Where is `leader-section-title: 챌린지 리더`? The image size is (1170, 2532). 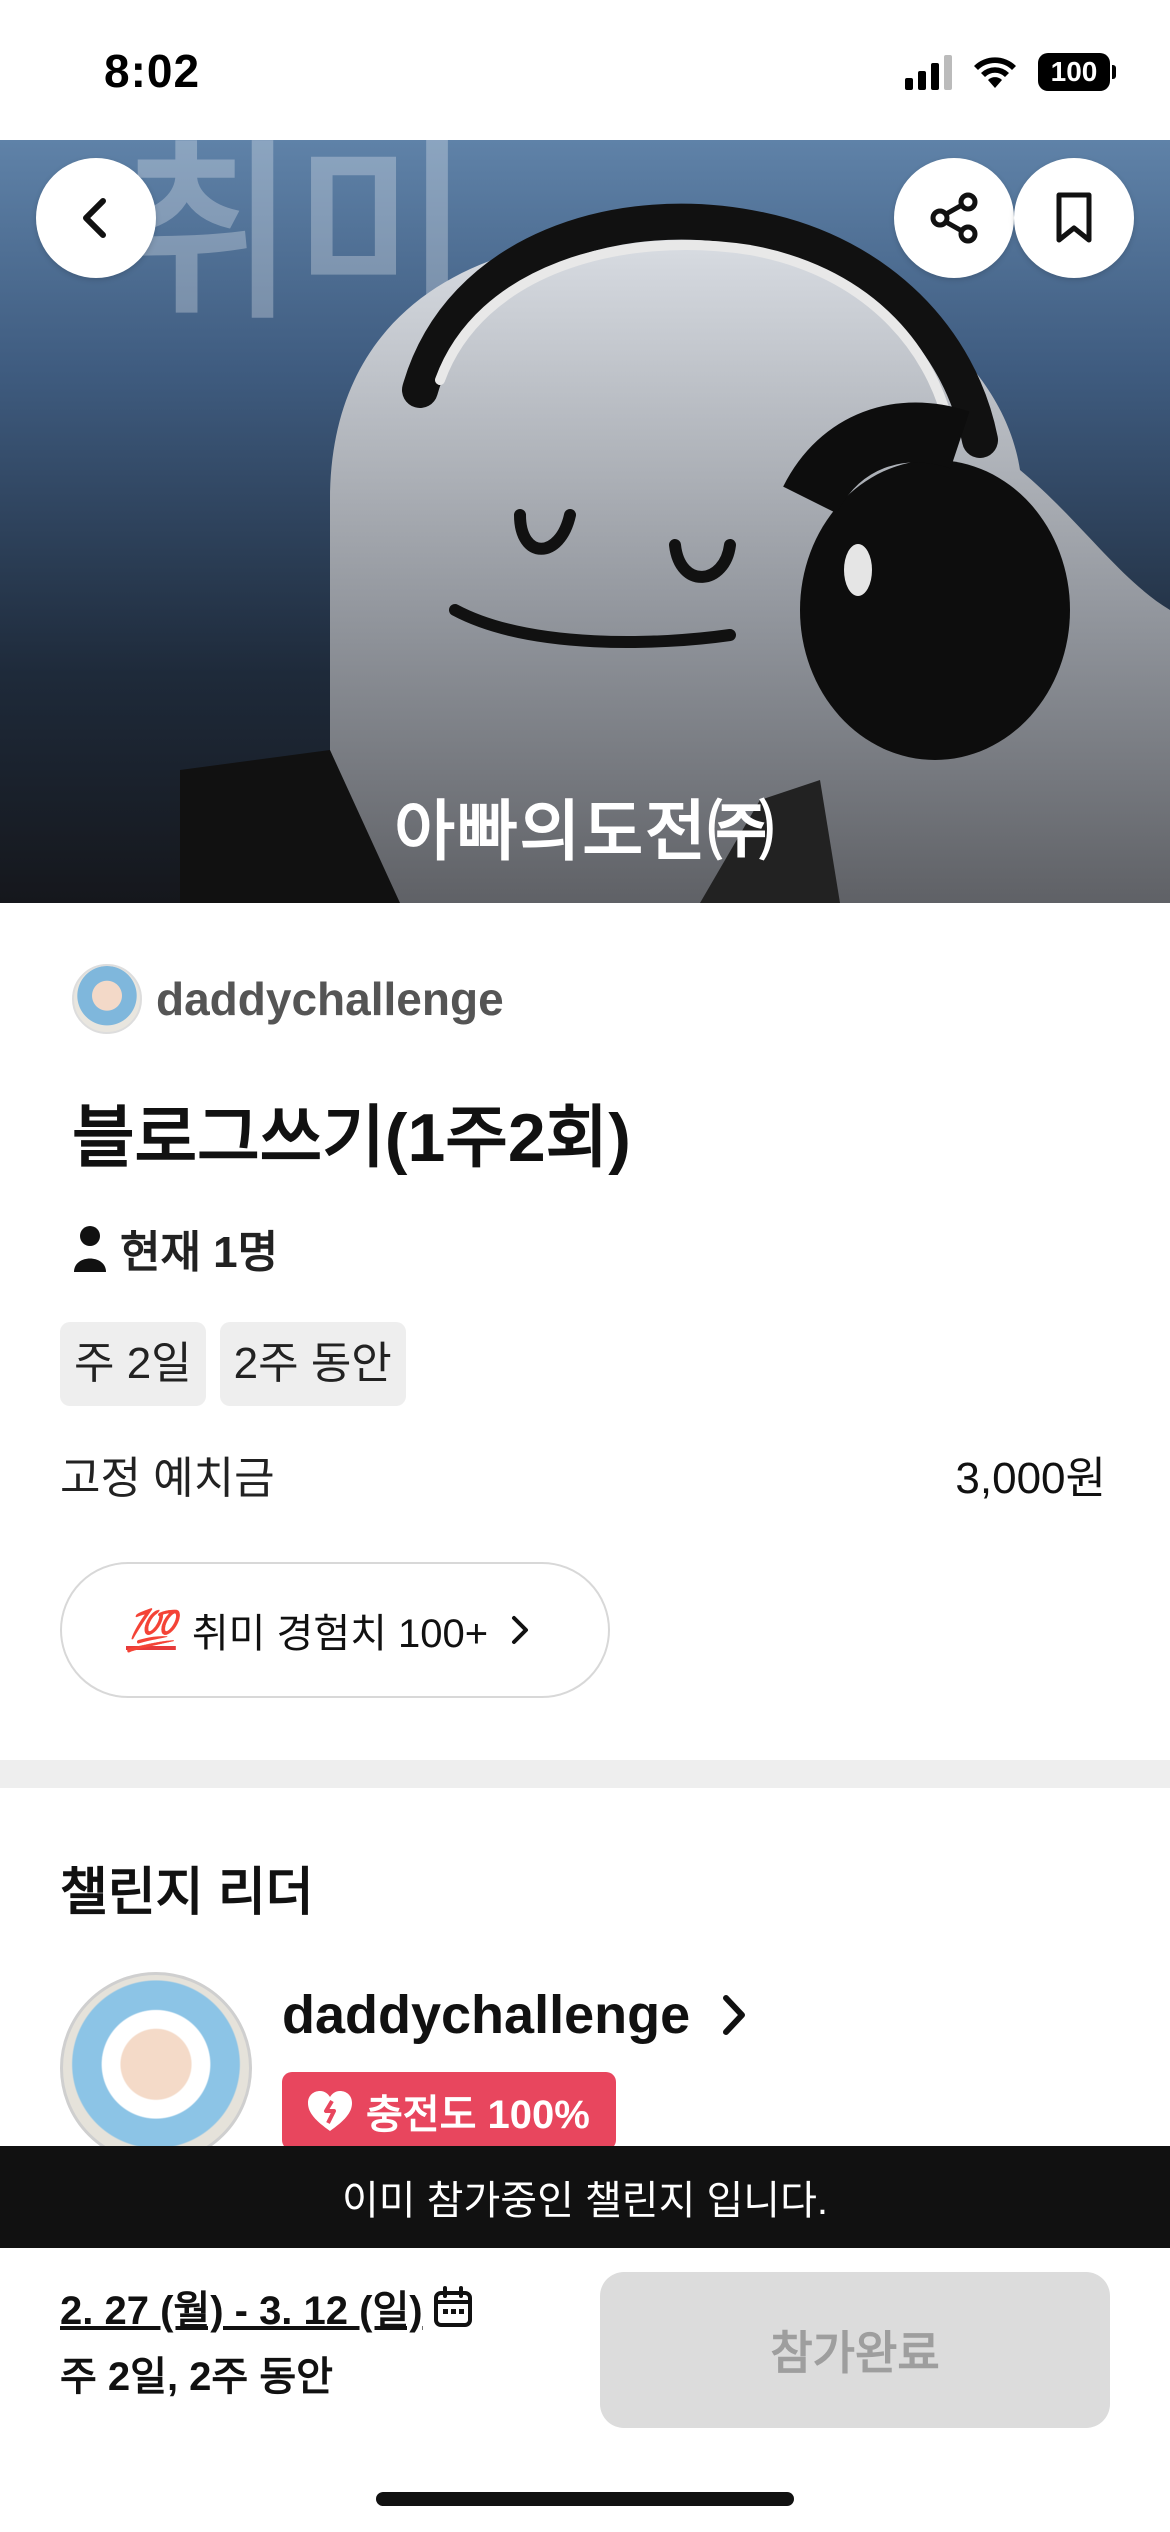 leader-section-title: 챌린지 리더 is located at coordinates (187, 1893).